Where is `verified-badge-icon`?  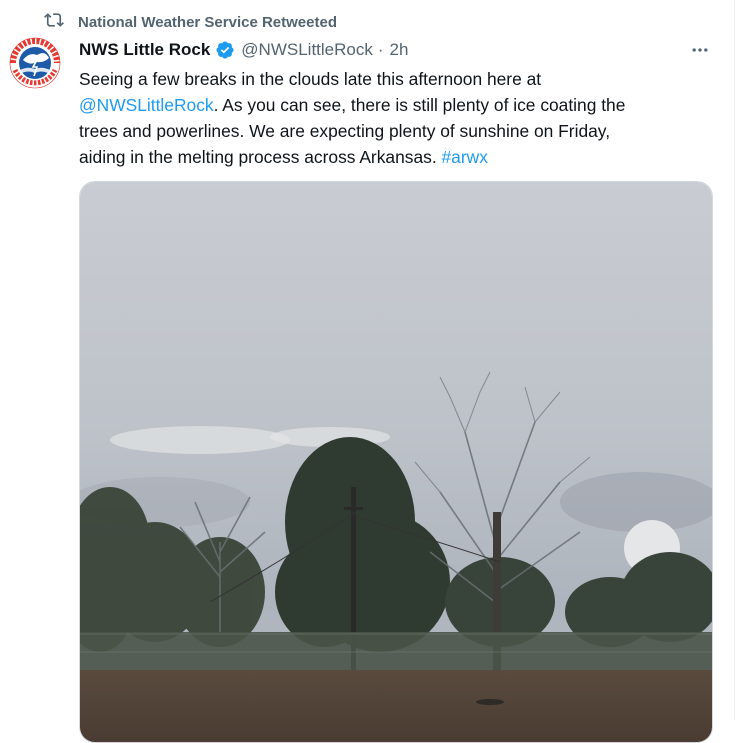
verified-badge-icon is located at coordinates (225, 50).